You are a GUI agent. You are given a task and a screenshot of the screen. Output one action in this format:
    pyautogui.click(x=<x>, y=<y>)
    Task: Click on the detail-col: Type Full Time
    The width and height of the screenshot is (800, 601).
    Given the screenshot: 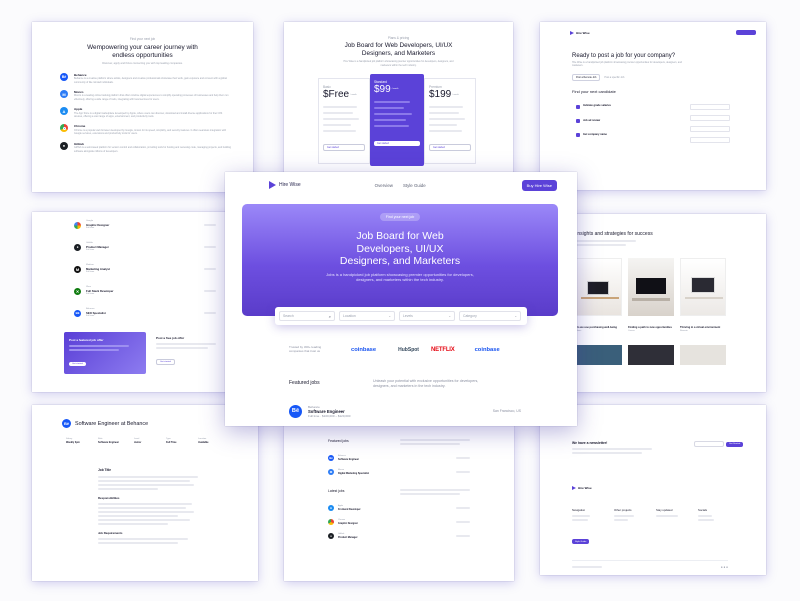 What is the action you would take?
    pyautogui.click(x=182, y=440)
    